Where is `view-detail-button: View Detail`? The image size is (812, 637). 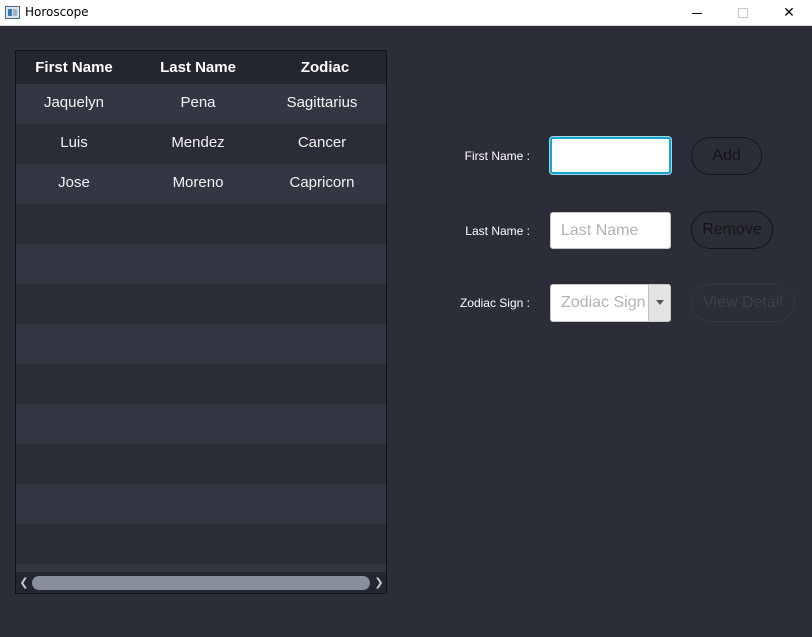 view-detail-button: View Detail is located at coordinates (743, 303).